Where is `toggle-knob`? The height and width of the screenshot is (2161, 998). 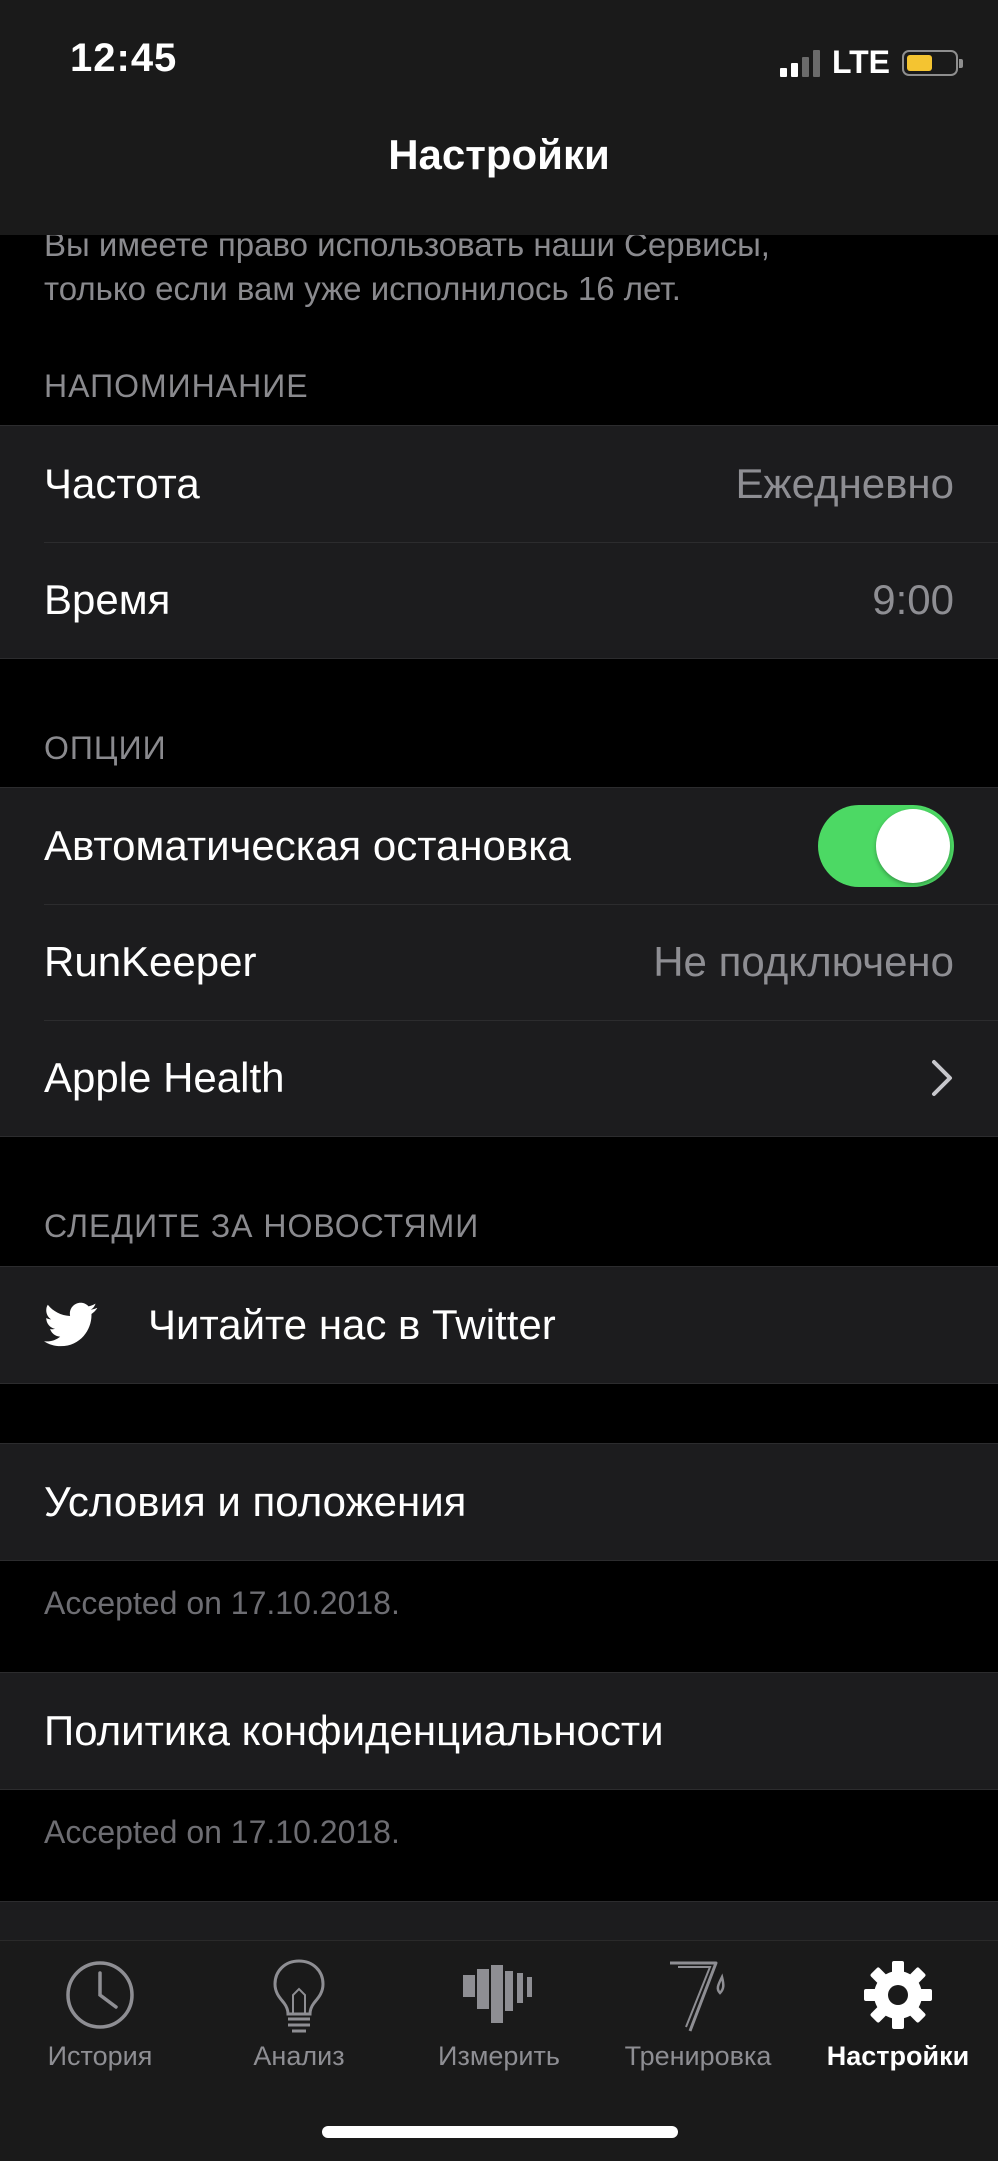
toggle-knob is located at coordinates (913, 846).